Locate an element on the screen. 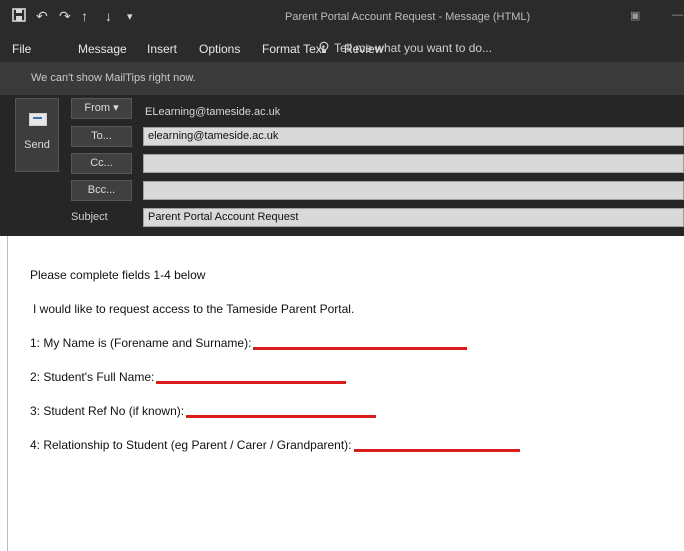  up-arrow-icon: ↑ is located at coordinates (84, 16).